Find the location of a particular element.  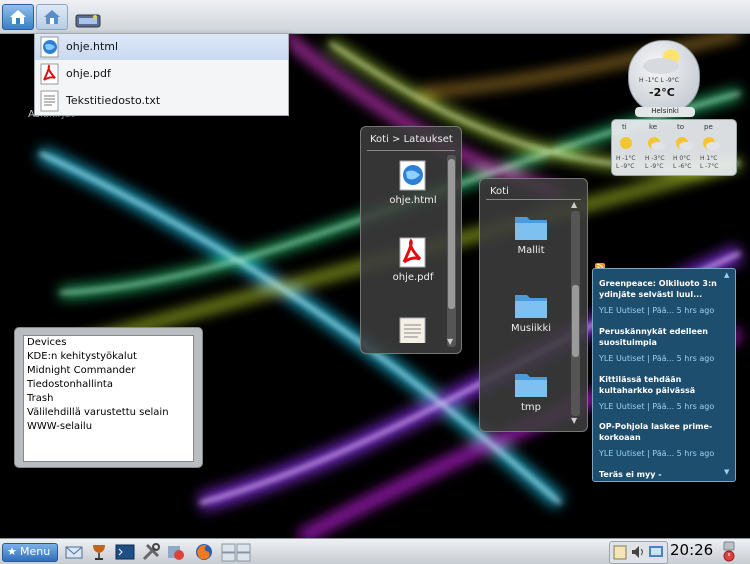

folder-mallit: Mallit is located at coordinates (531, 234).